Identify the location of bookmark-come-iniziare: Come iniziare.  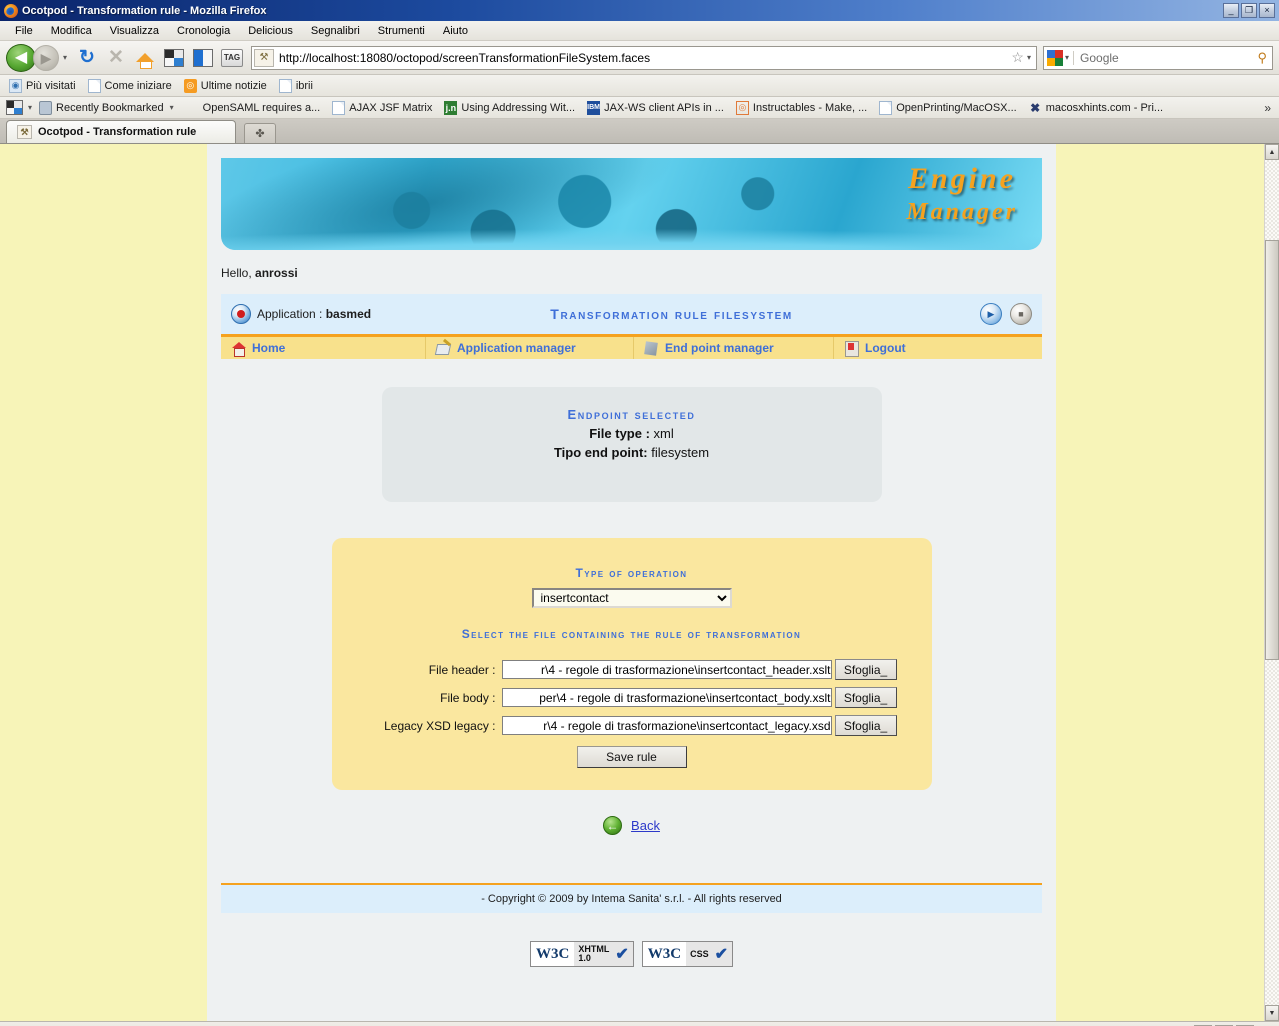
(130, 86).